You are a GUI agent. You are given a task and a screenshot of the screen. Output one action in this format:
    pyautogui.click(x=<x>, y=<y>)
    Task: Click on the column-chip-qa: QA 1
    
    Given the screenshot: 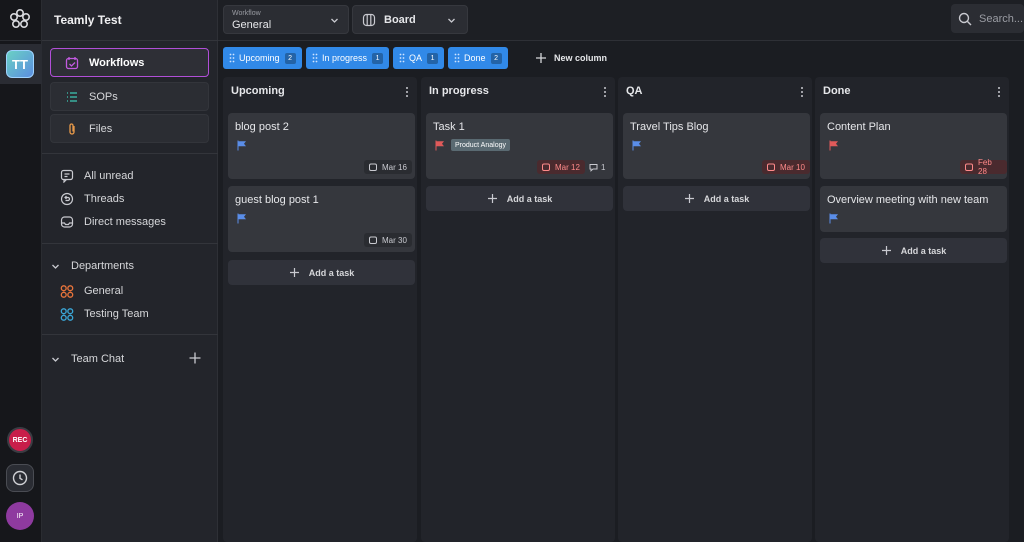 What is the action you would take?
    pyautogui.click(x=419, y=58)
    